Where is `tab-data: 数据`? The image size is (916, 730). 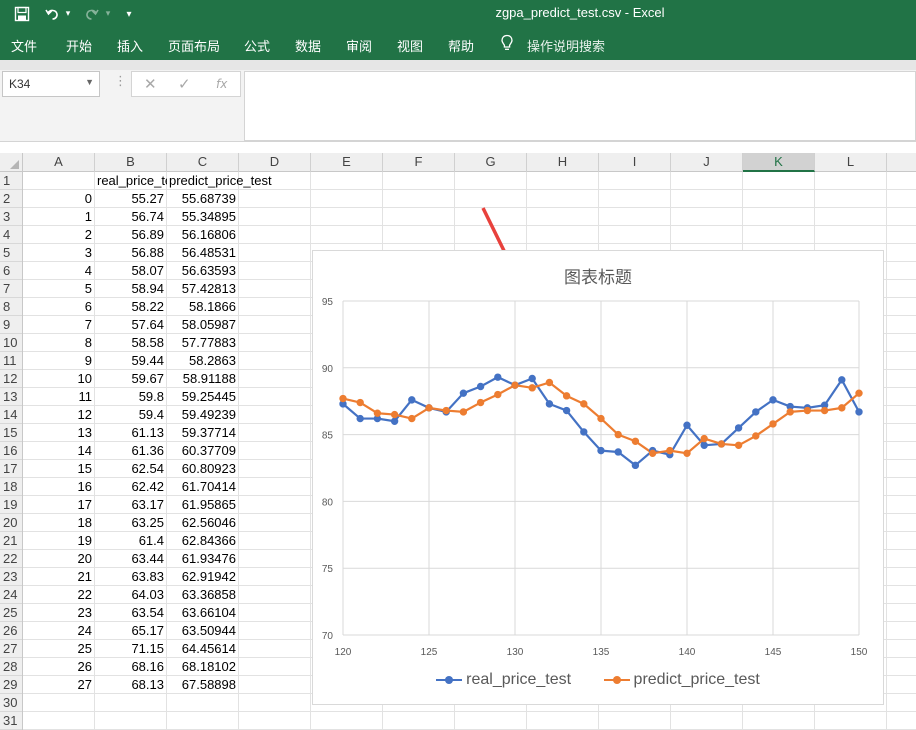
tab-data: 数据 is located at coordinates (308, 45).